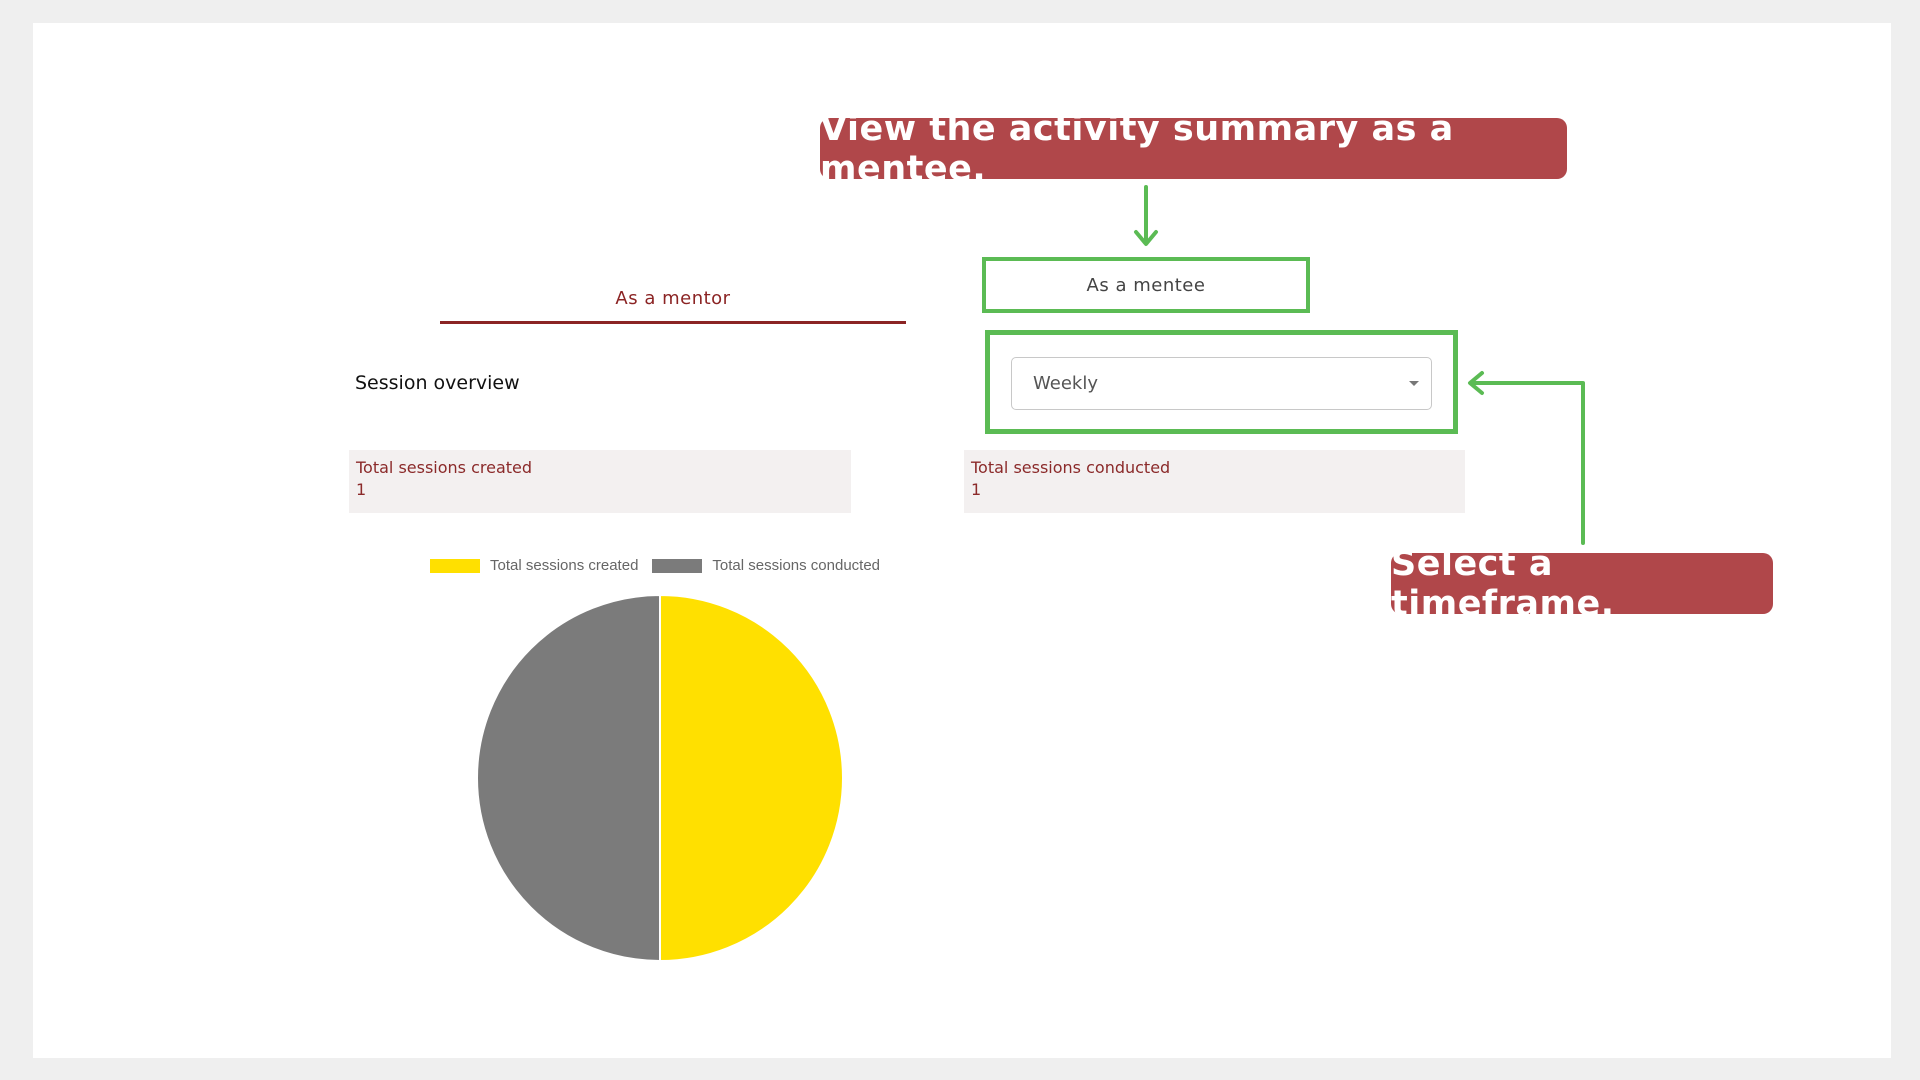  What do you see at coordinates (1065, 383) in the screenshot?
I see `timeframe-selected-value: Weekly` at bounding box center [1065, 383].